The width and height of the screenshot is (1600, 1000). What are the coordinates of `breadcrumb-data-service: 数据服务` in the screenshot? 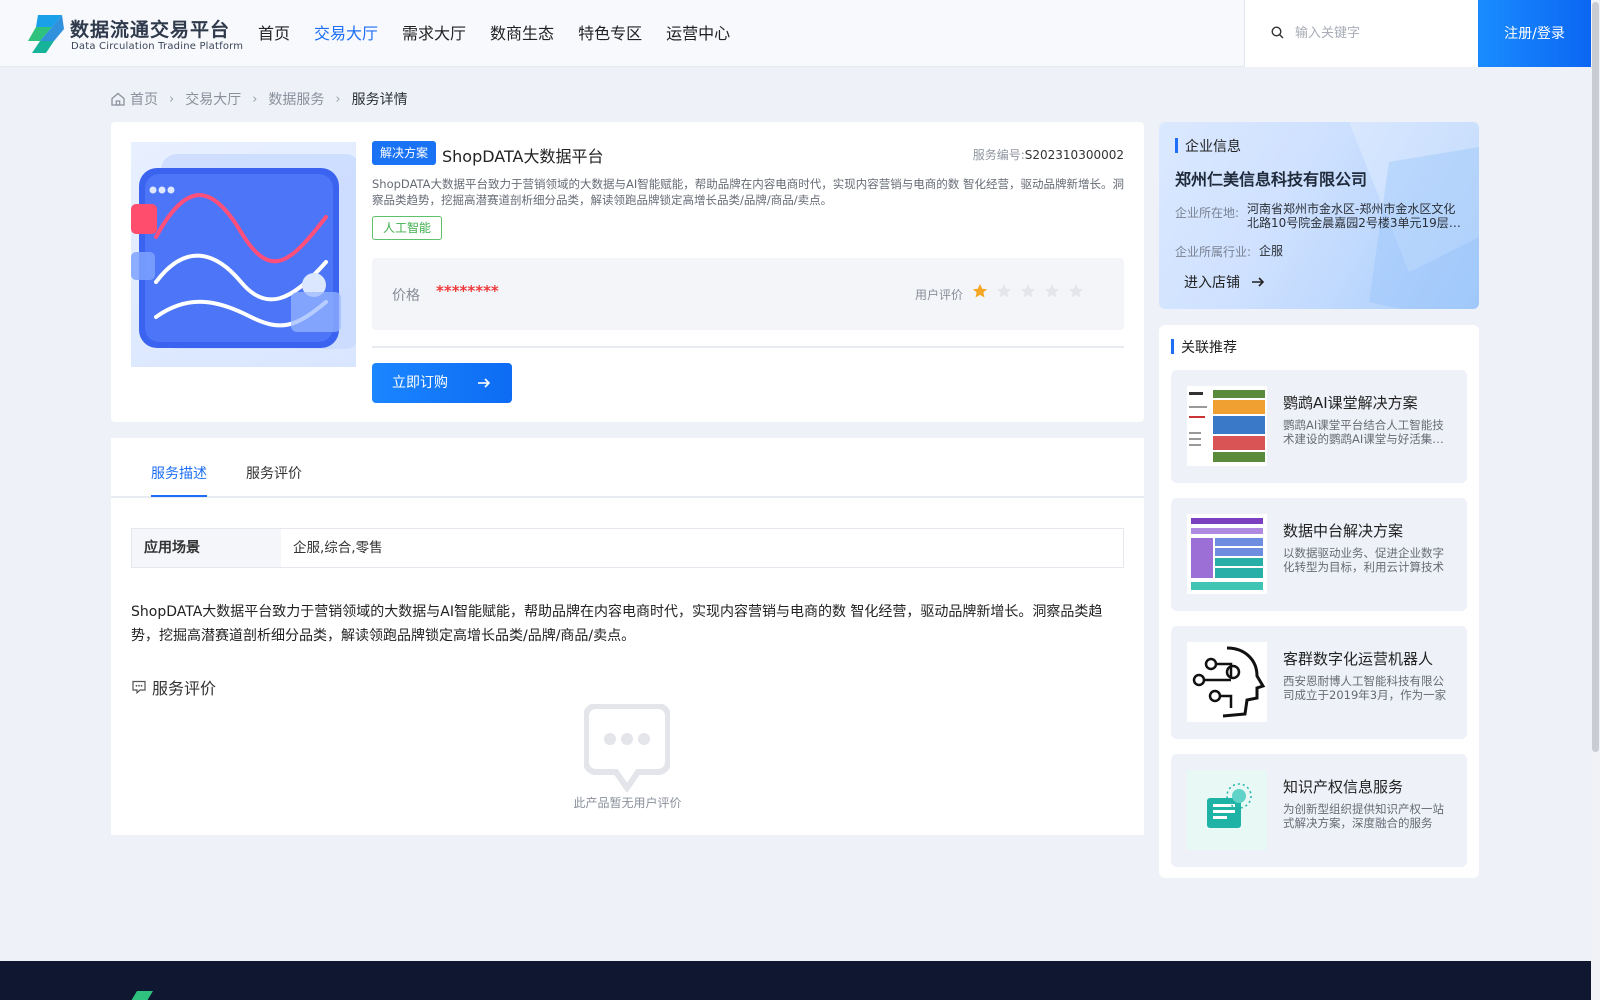 It's located at (296, 99).